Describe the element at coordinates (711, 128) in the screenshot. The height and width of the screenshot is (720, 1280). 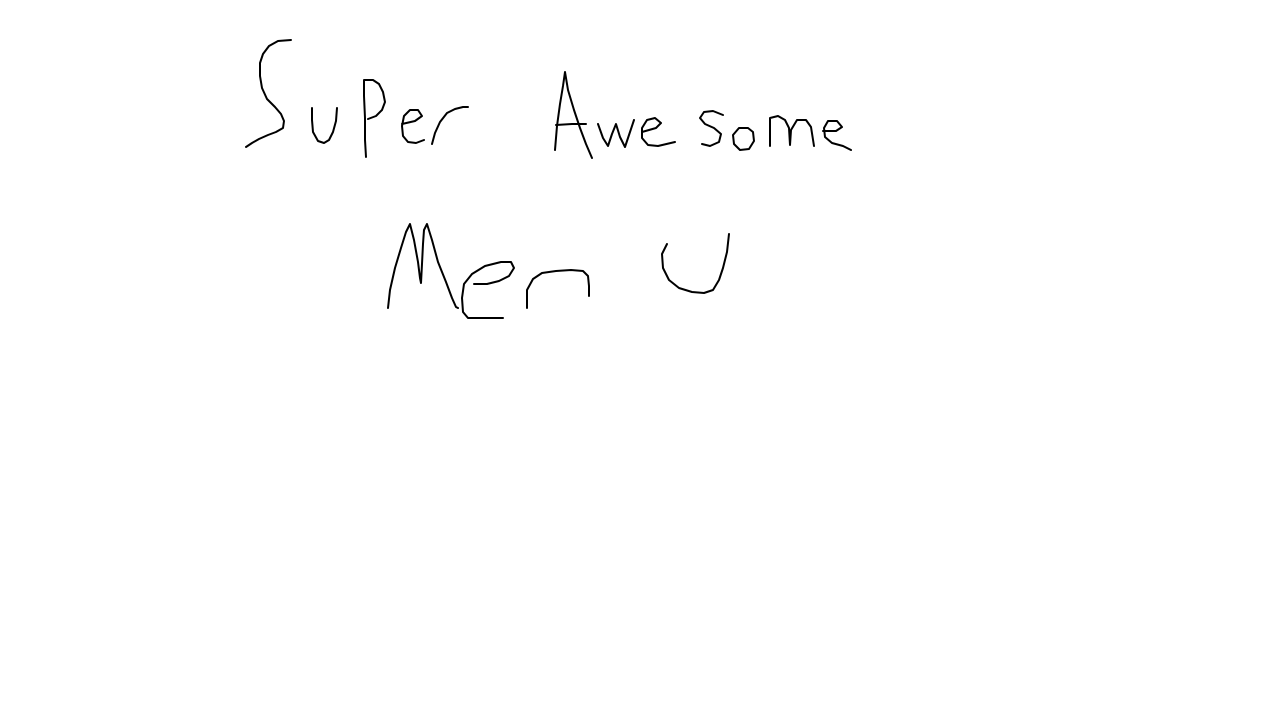
I see `letter-s` at that location.